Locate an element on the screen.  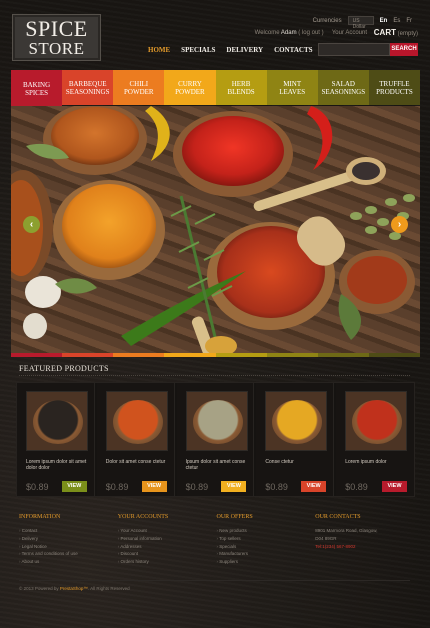
nav-specials: SPECIALS is located at coordinates (198, 50).